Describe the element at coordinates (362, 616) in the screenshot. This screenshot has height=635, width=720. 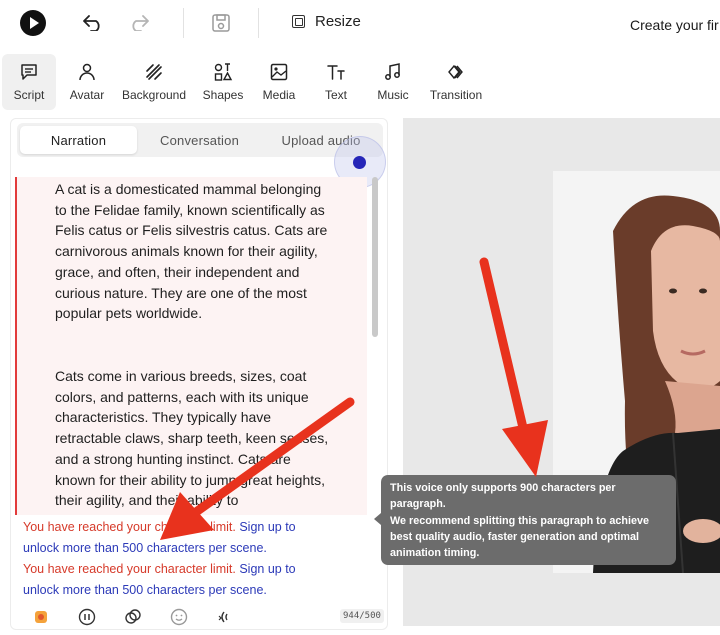
I see `character-counter: 944/500` at that location.